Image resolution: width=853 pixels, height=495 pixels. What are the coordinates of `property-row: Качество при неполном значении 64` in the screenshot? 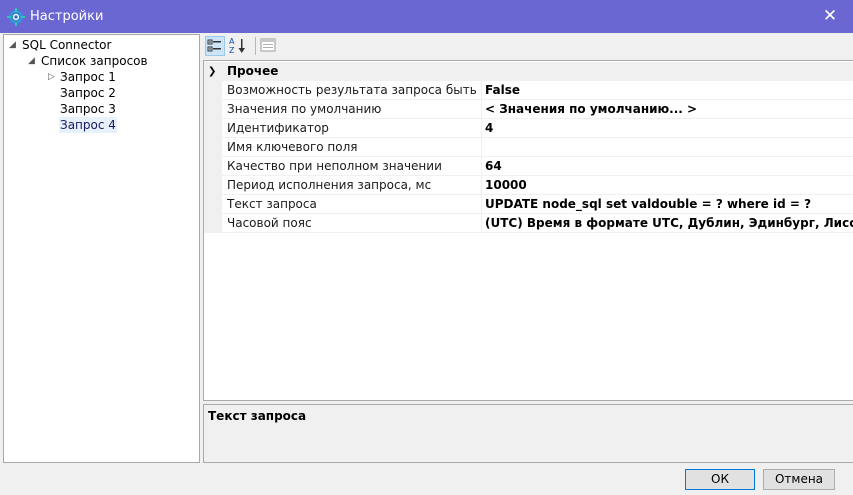 It's located at (528, 166).